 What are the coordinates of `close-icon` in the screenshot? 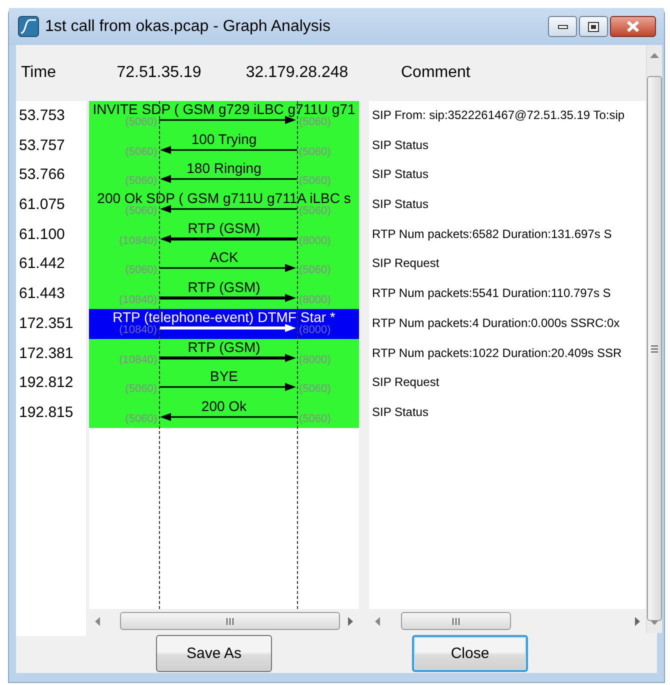 It's located at (633, 26).